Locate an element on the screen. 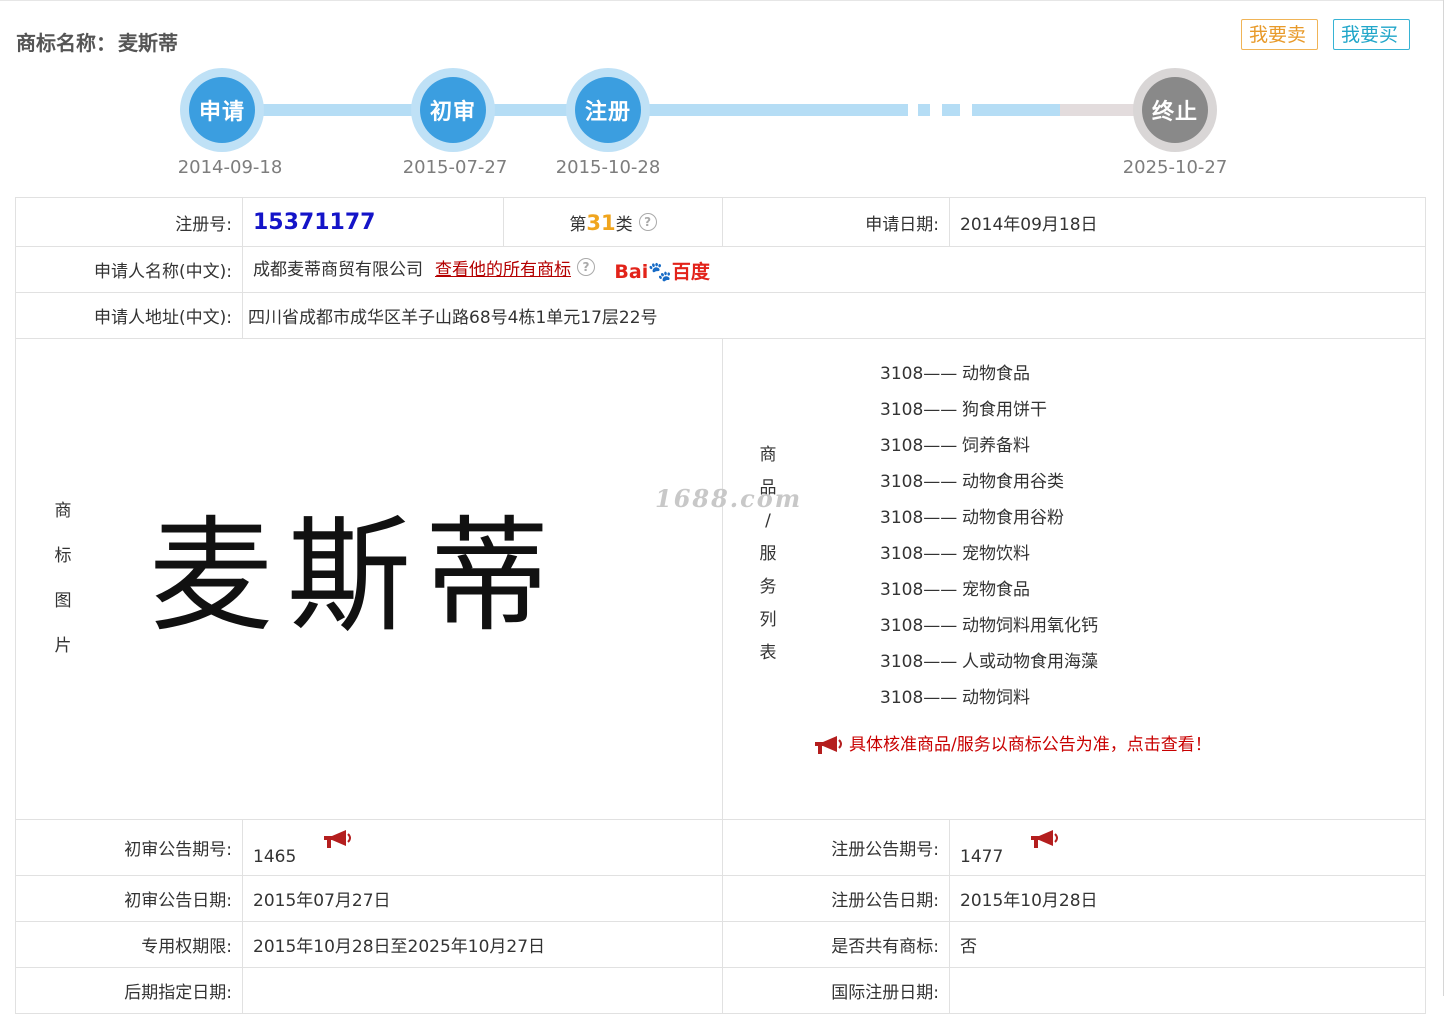 The height and width of the screenshot is (1014, 1444). timeline-node-label: 申请 is located at coordinates (222, 110).